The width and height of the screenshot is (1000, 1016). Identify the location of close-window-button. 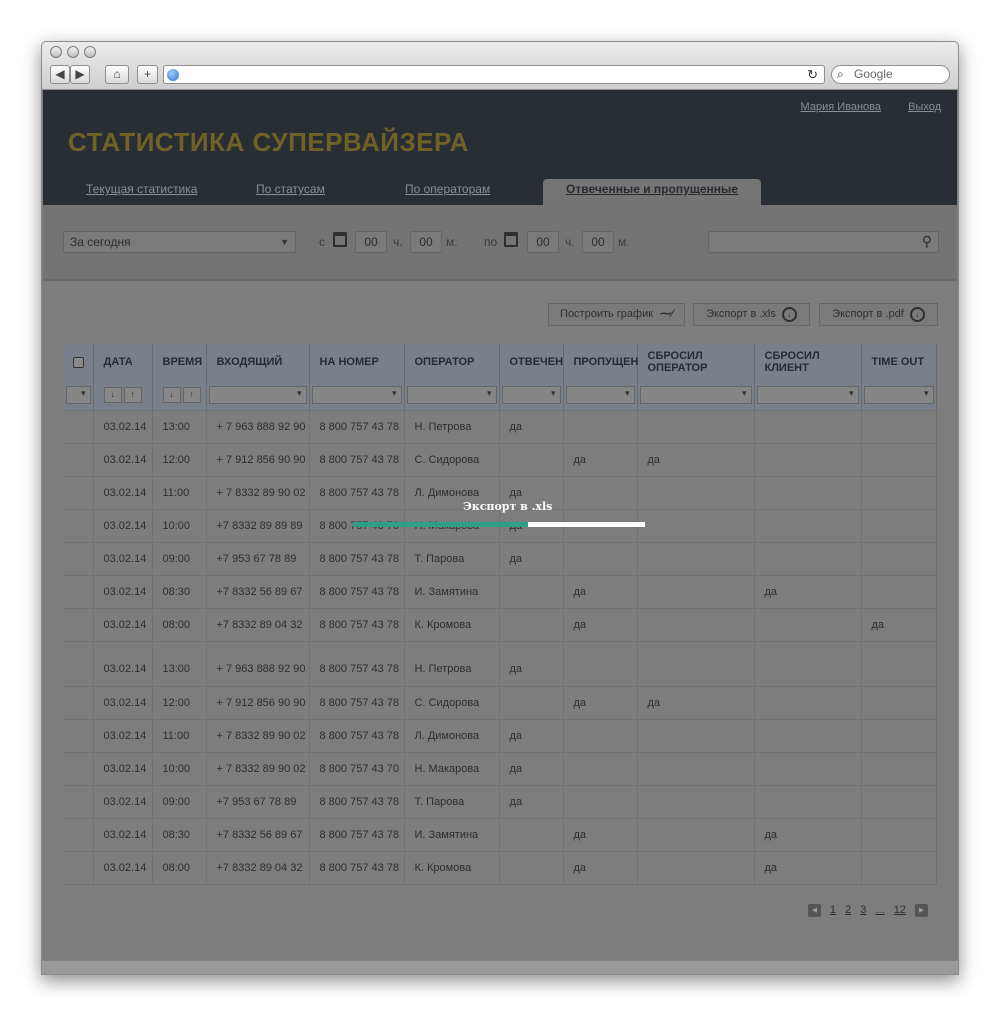
(56, 52).